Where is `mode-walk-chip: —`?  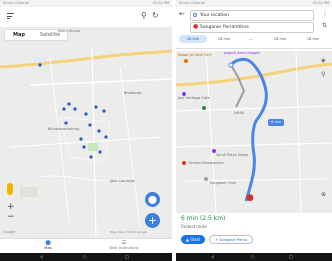 mode-walk-chip: — is located at coordinates (251, 39).